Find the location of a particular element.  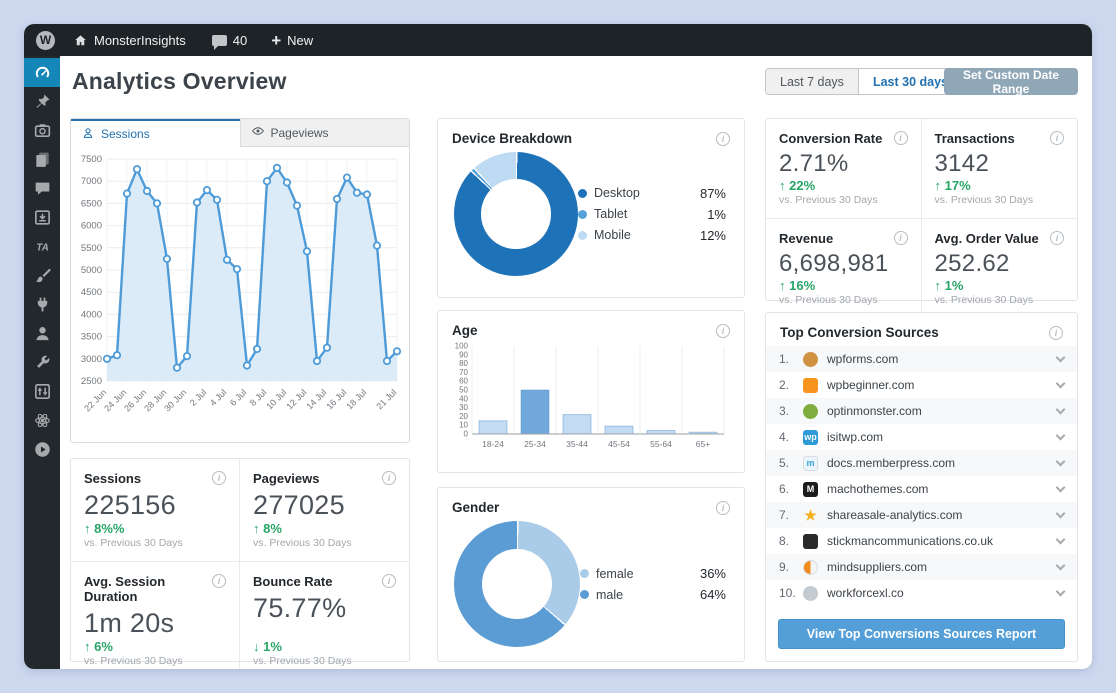

source-row-isitwp-com: 4. wp isitwp.com is located at coordinates (921, 437).